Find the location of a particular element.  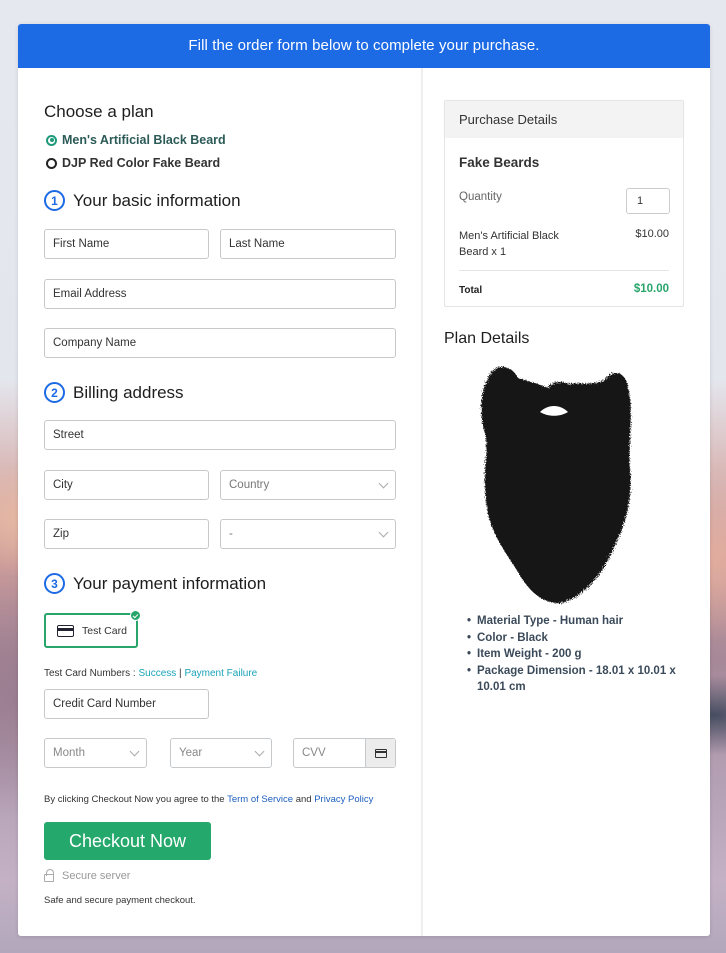

purchase-details-heading: Purchase Details is located at coordinates (564, 119).